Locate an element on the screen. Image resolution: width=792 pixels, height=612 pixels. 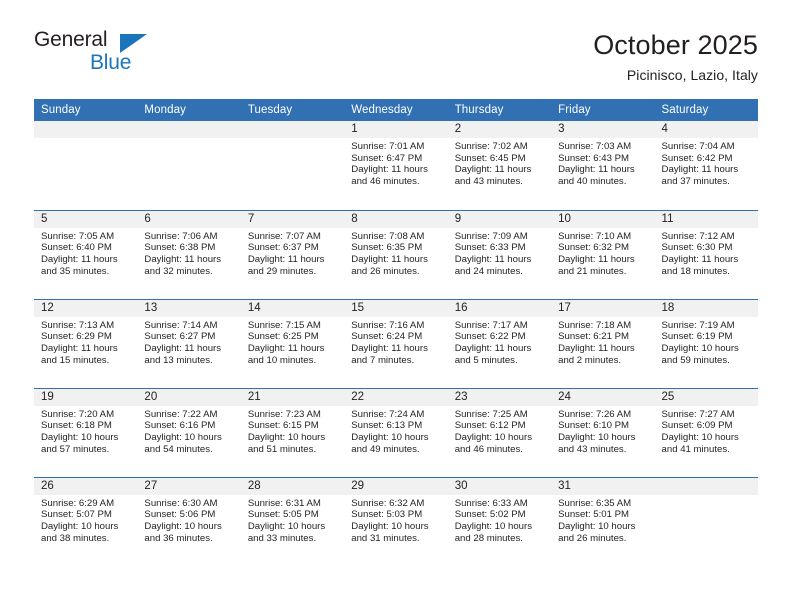
sunset-text: Sunset: 6:43 PM is located at coordinates (594, 158).